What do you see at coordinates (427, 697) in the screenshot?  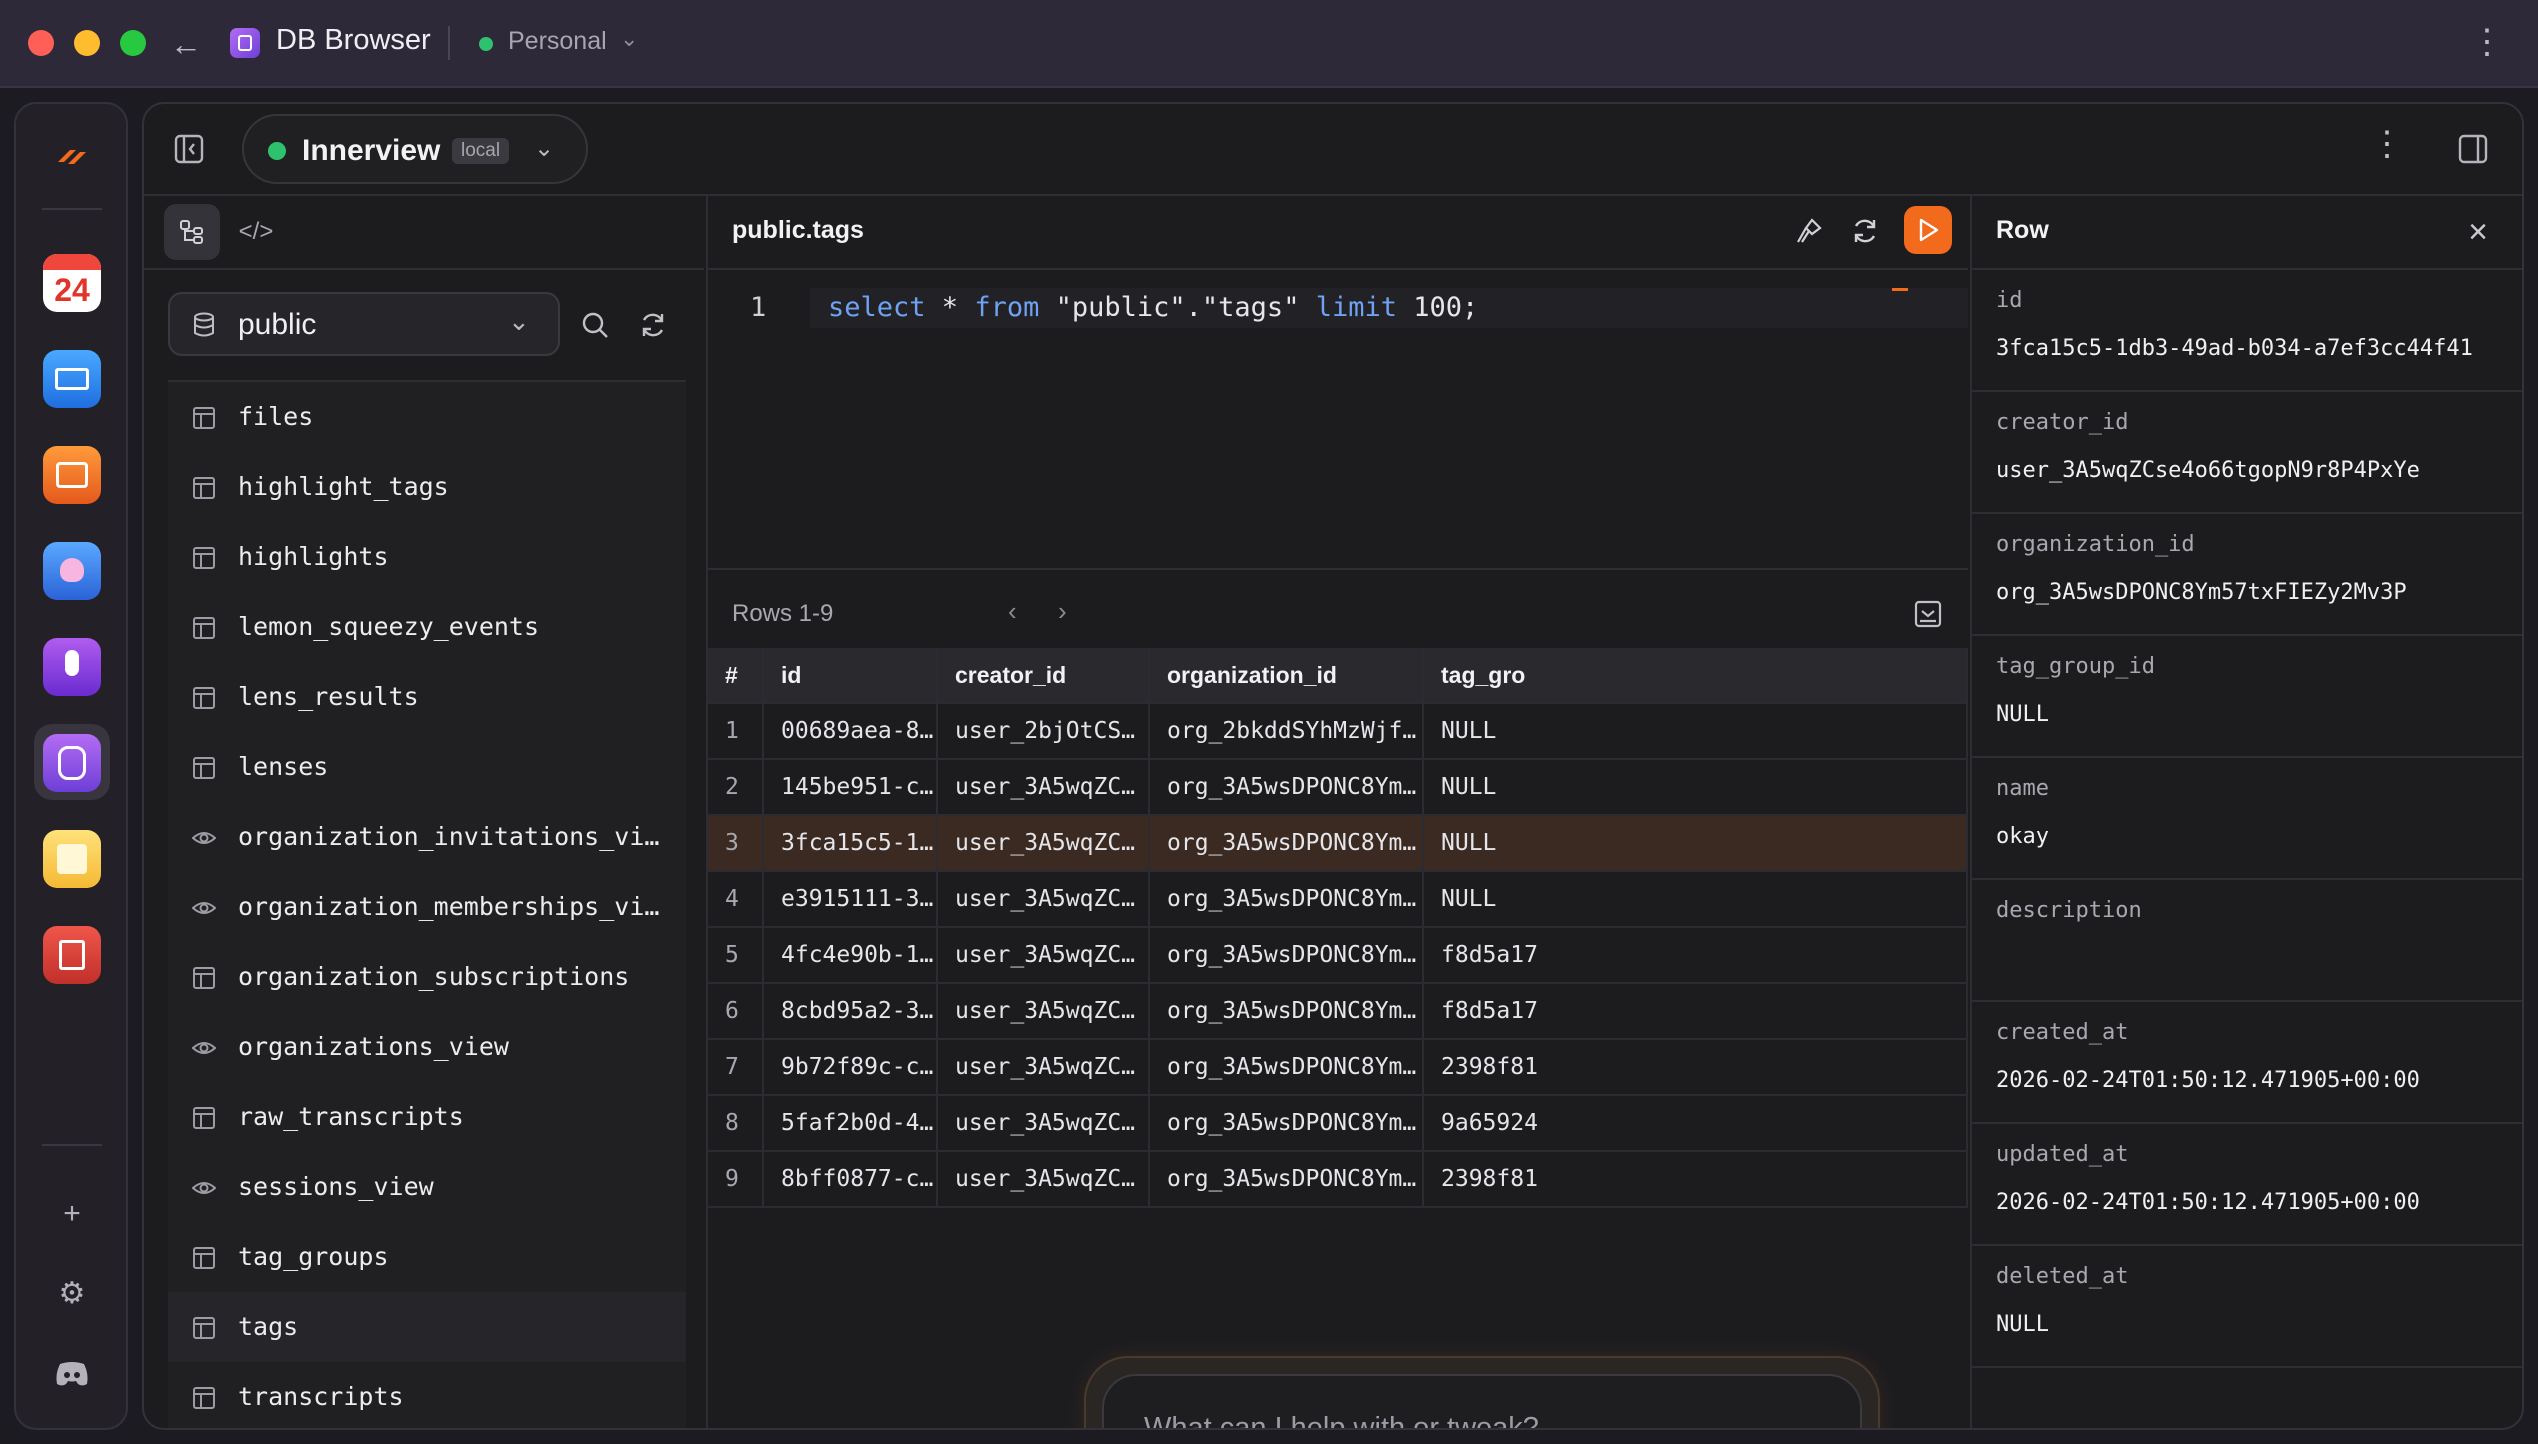 I see `sidebar-item-lens_results: lens_results` at bounding box center [427, 697].